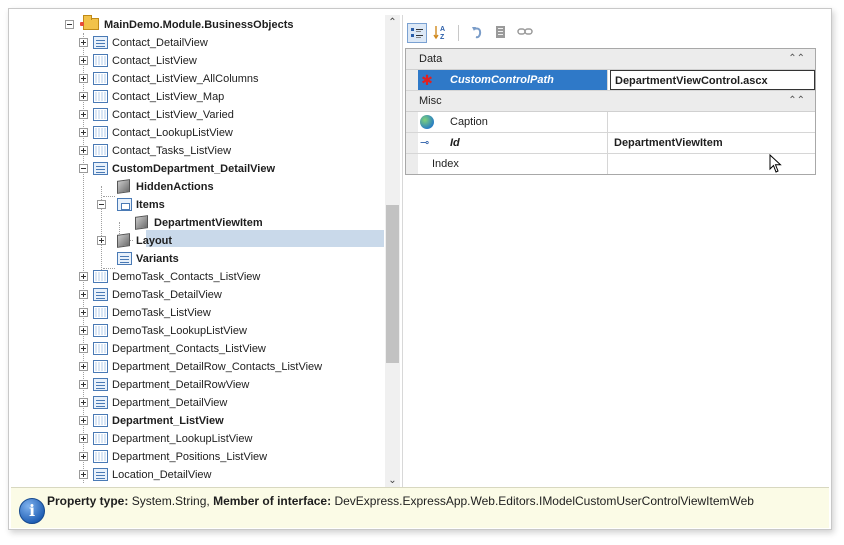 The height and width of the screenshot is (545, 844). What do you see at coordinates (124, 204) in the screenshot?
I see `items-icon` at bounding box center [124, 204].